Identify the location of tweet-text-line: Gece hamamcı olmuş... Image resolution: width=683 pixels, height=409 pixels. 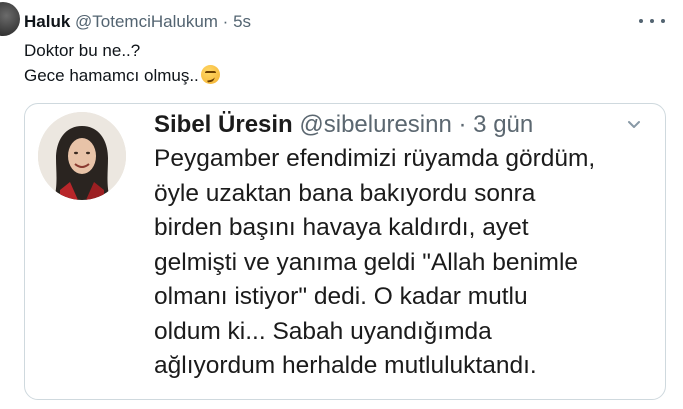
(111, 75).